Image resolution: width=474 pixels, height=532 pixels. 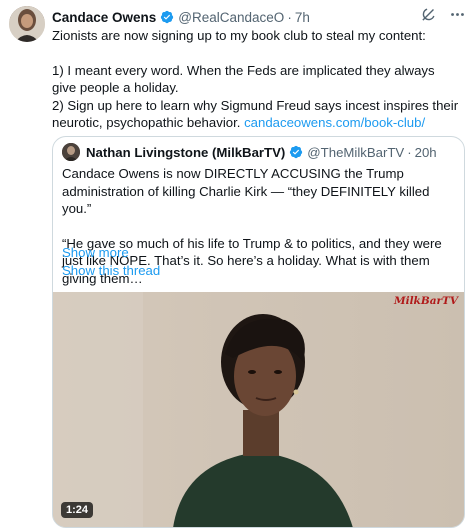 I want to click on grok-icon, so click(x=428, y=14).